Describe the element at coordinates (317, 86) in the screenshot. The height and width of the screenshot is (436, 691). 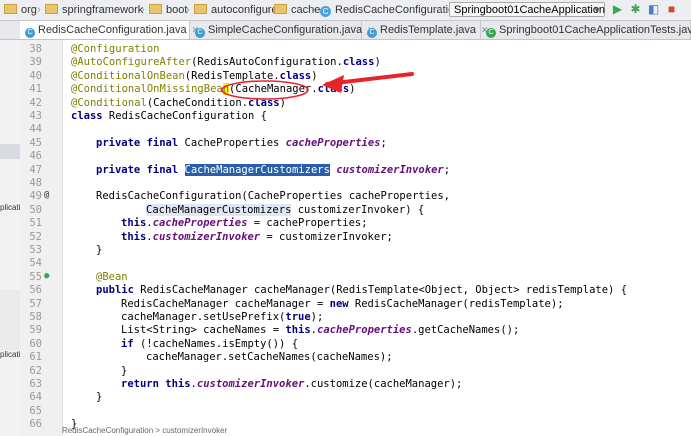
I see `annotation-overlay` at that location.